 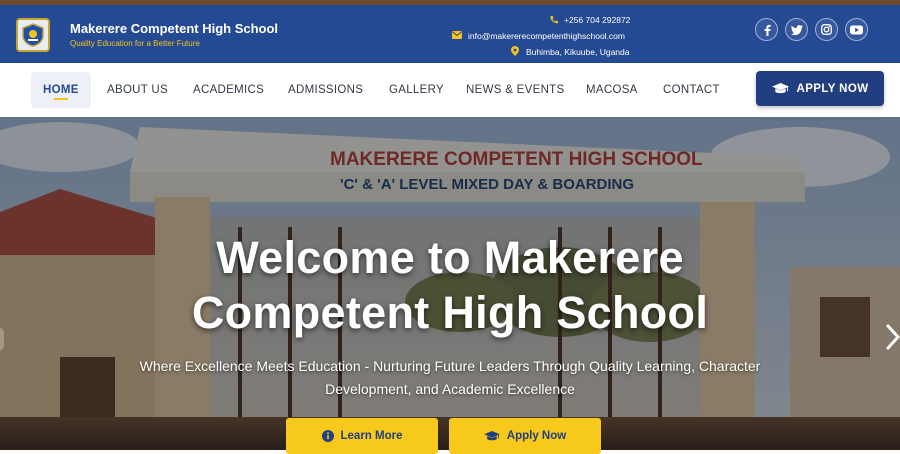 I want to click on nav-contact: CONTACT, so click(x=691, y=90).